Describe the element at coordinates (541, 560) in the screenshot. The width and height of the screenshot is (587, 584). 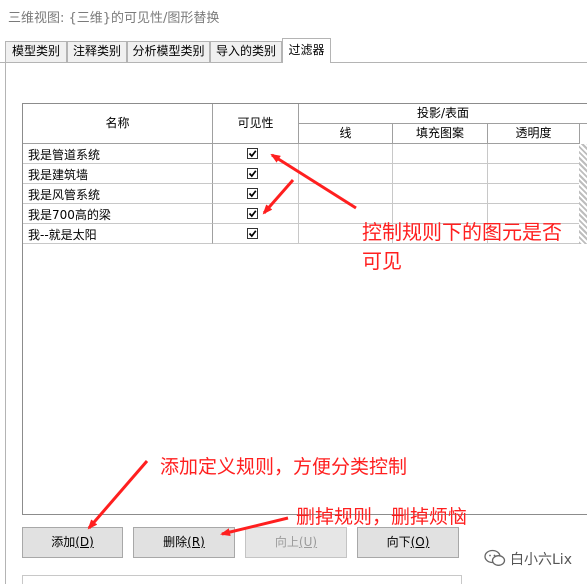
I see `watermark-text: 白小六Lix` at that location.